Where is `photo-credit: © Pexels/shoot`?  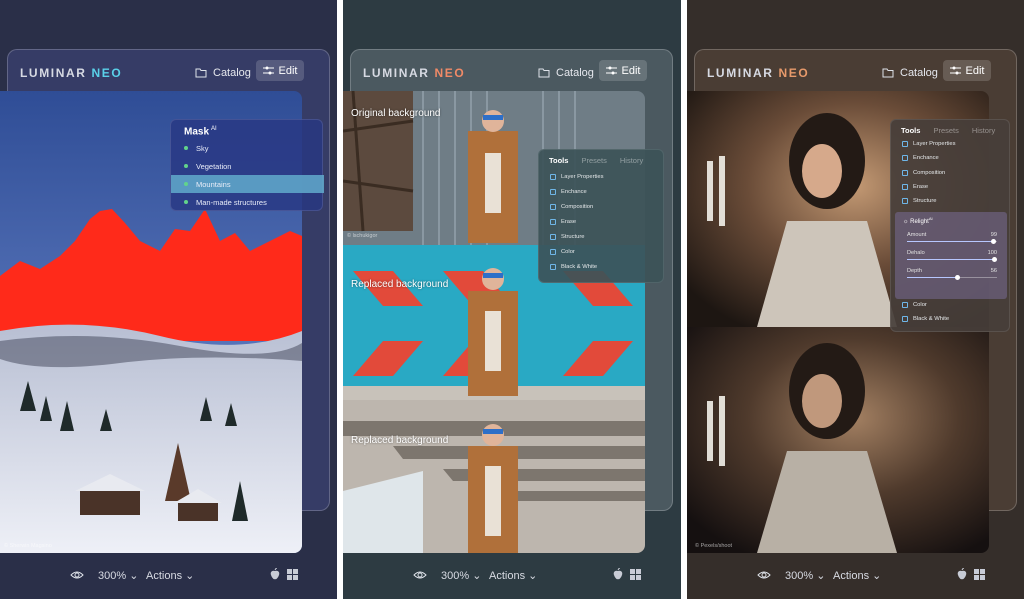
photo-credit: © Pexels/shoot is located at coordinates (714, 546).